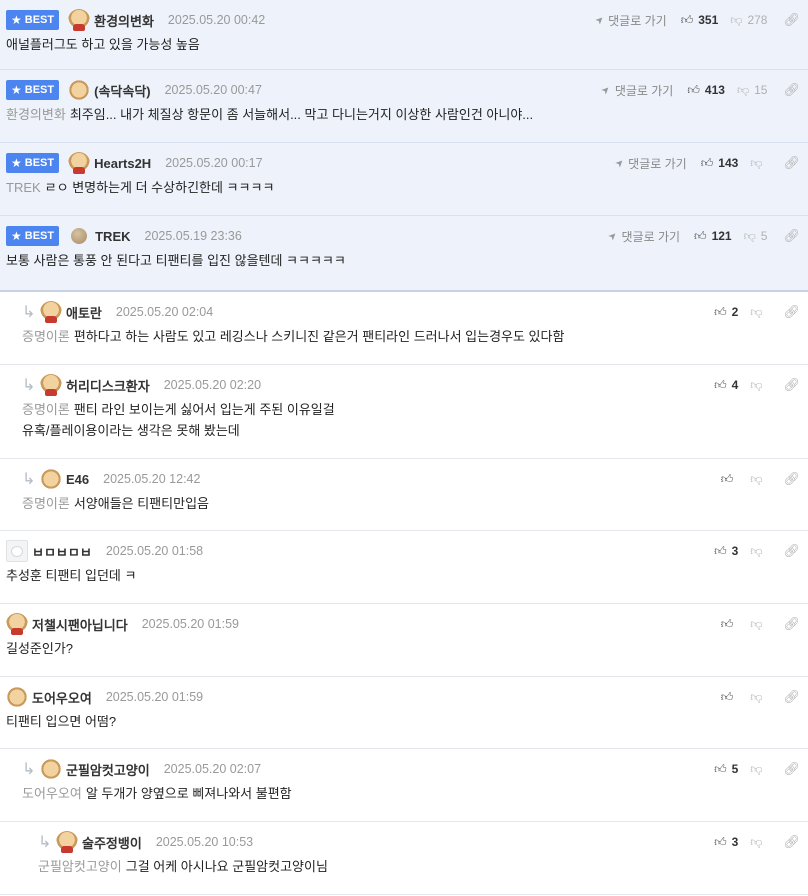 The height and width of the screenshot is (896, 808). I want to click on comment-text: 애널플러그도 하고 있을 가능성 높음, so click(103, 44).